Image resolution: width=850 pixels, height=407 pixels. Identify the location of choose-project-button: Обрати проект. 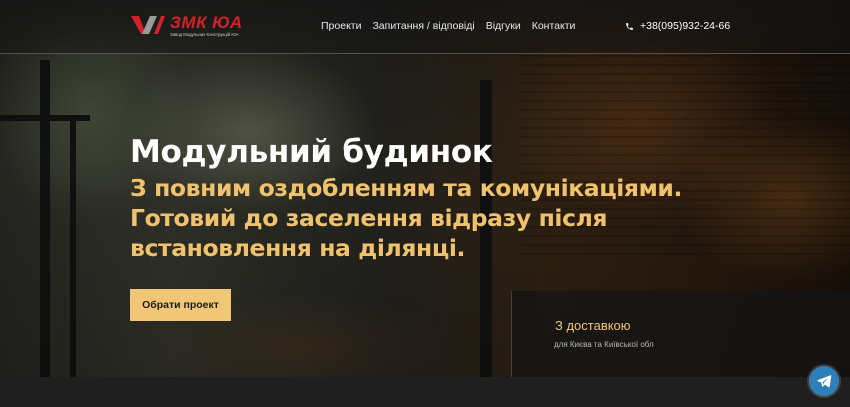
(180, 305).